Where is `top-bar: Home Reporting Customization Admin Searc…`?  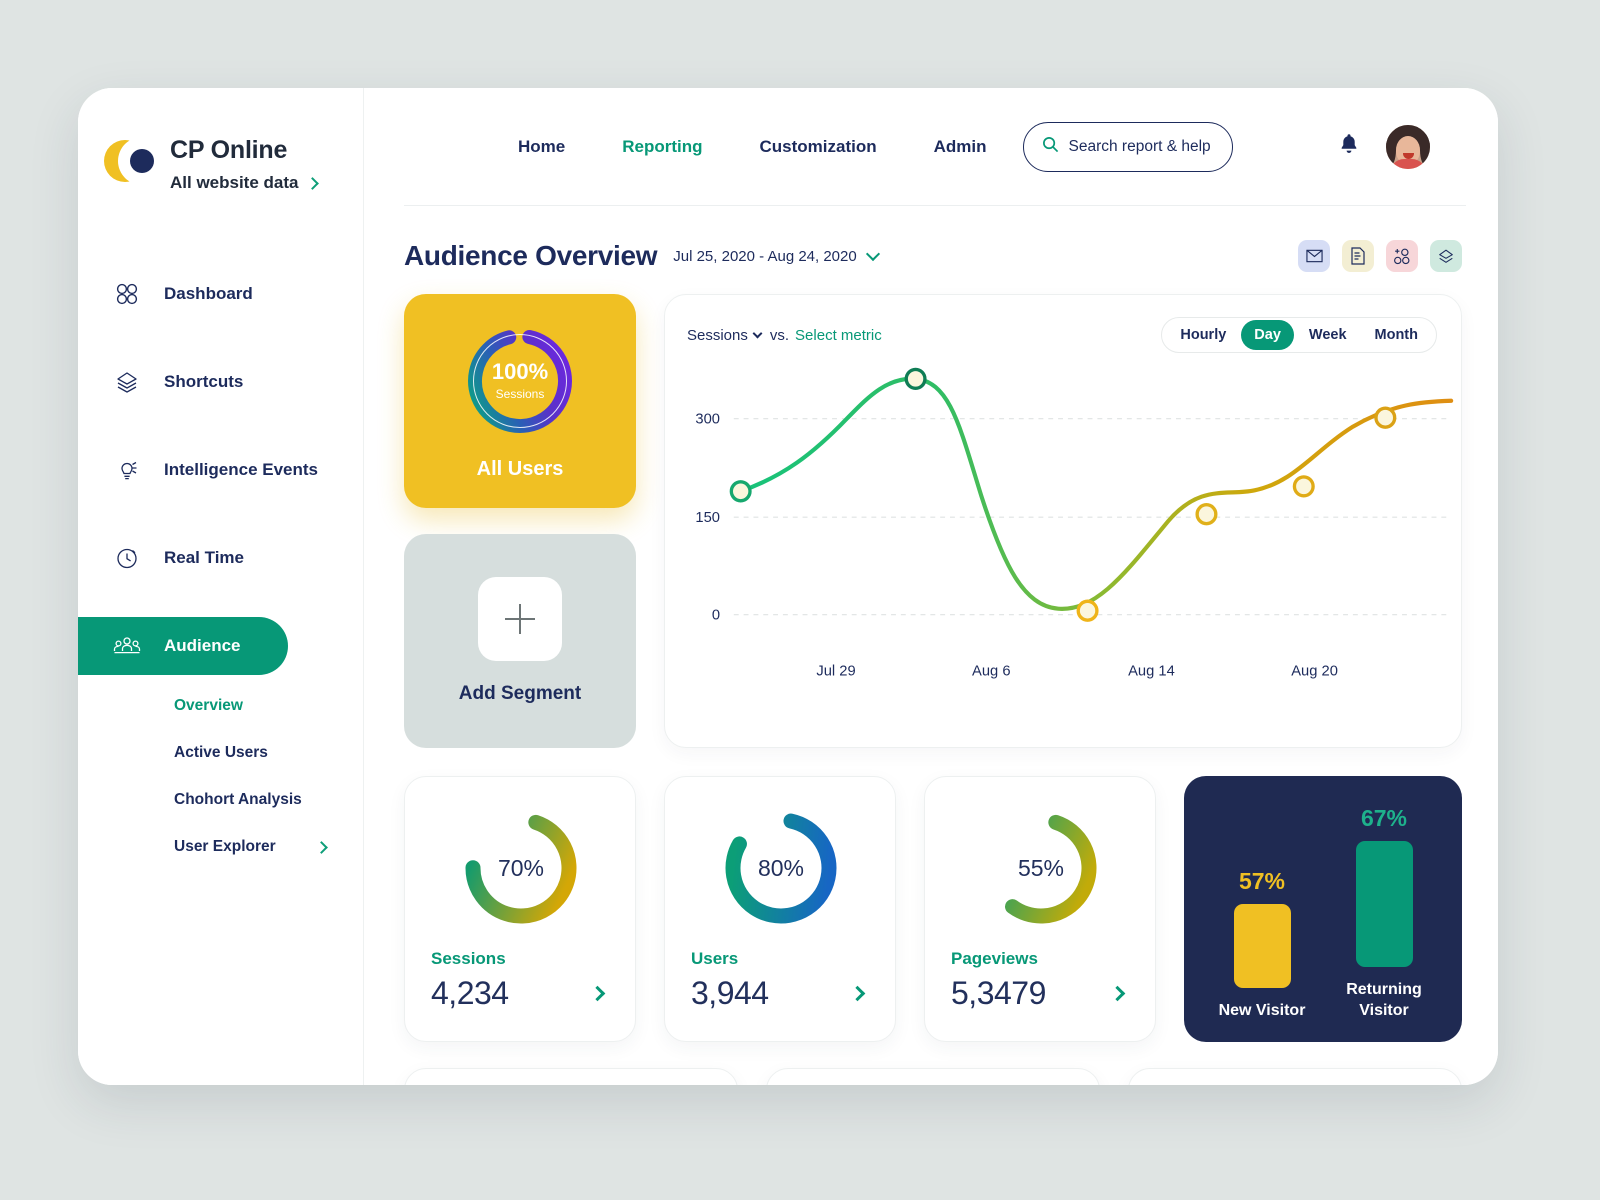
top-bar: Home Reporting Customization Admin Searc… is located at coordinates (935, 147).